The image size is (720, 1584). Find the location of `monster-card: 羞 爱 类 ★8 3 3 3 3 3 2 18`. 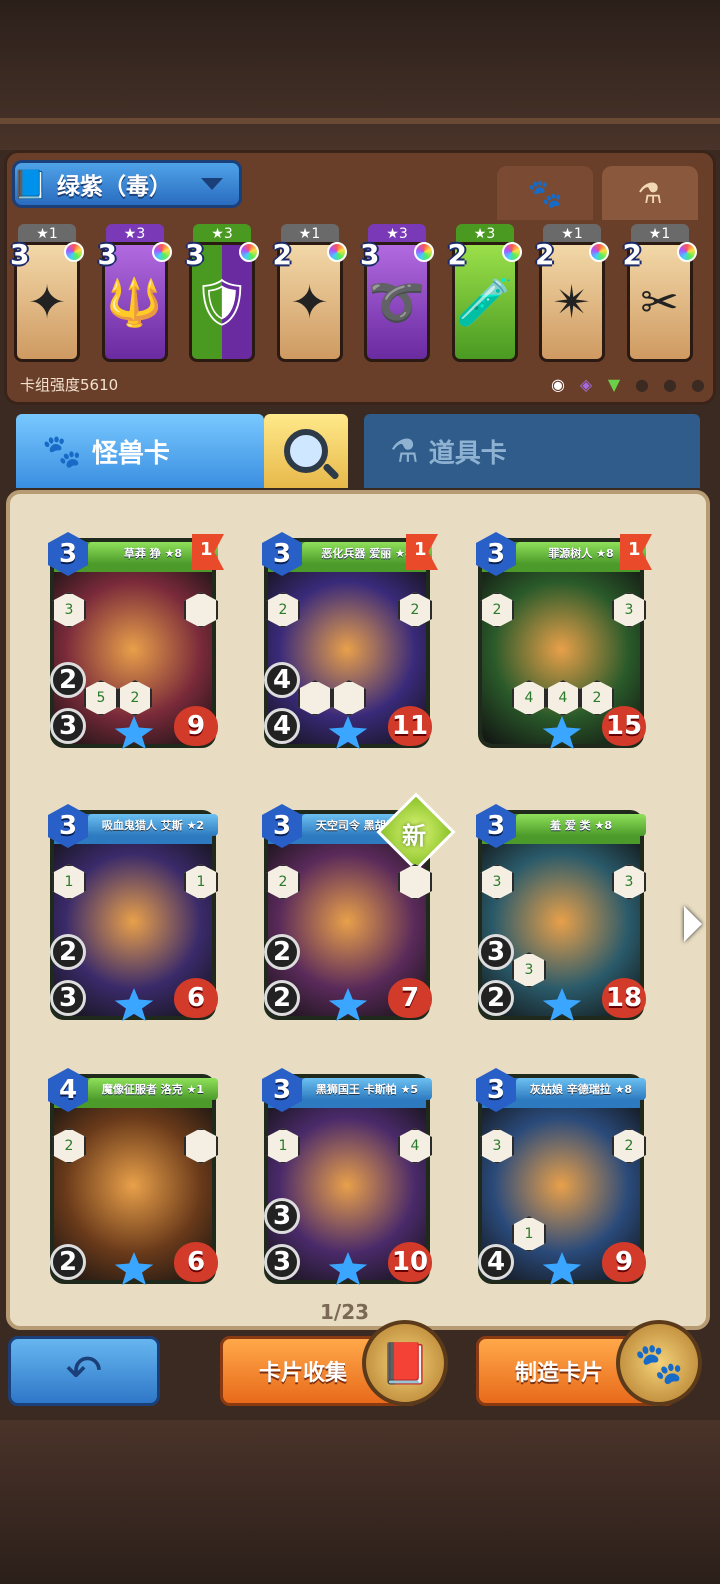

monster-card: 羞 爱 类 ★8 3 3 3 3 3 2 18 is located at coordinates (564, 916).